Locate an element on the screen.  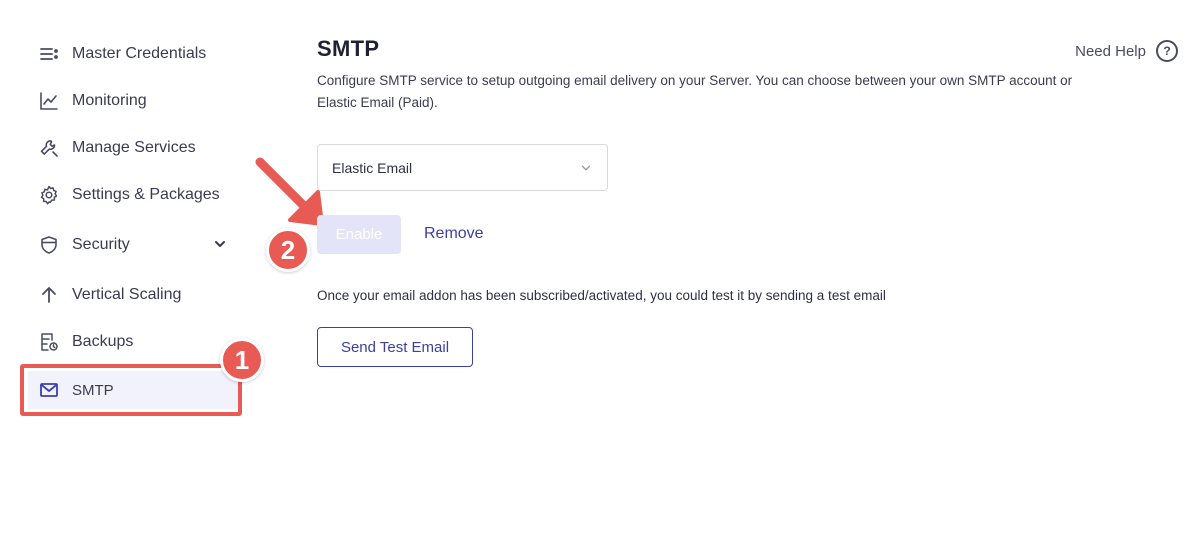
sidebar-item-settings-packages: Settings & Packages is located at coordinates (133, 195).